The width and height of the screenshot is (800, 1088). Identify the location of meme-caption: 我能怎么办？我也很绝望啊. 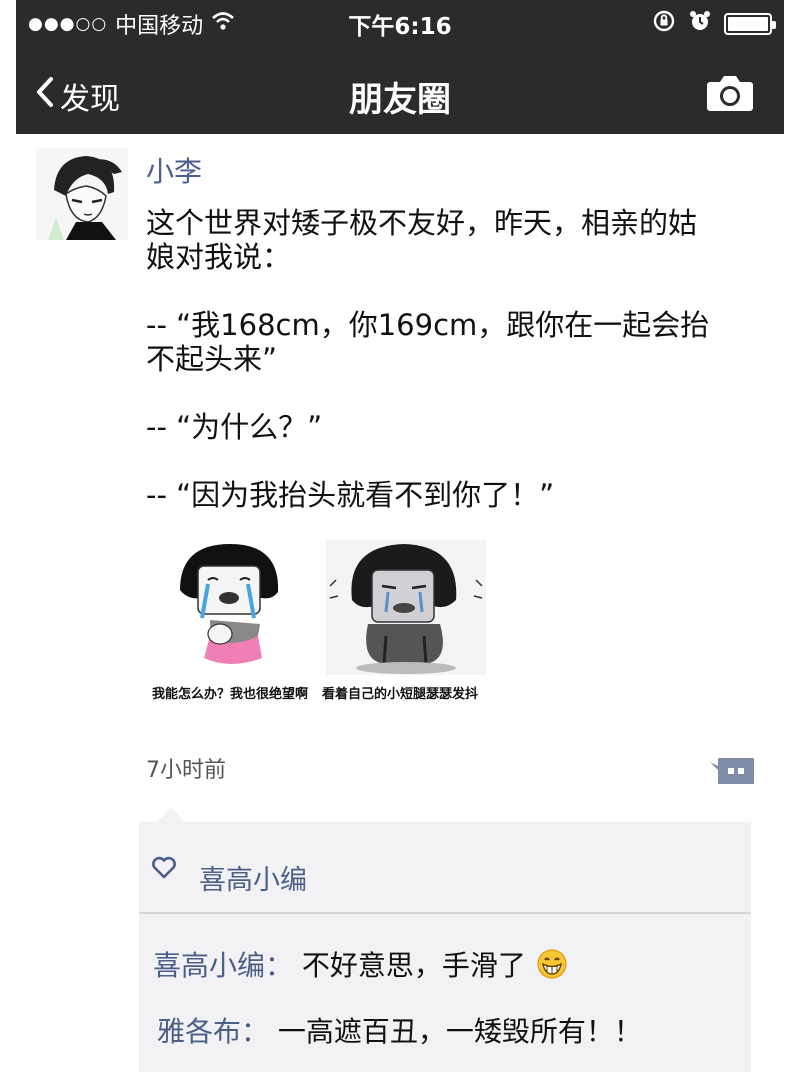
(230, 694).